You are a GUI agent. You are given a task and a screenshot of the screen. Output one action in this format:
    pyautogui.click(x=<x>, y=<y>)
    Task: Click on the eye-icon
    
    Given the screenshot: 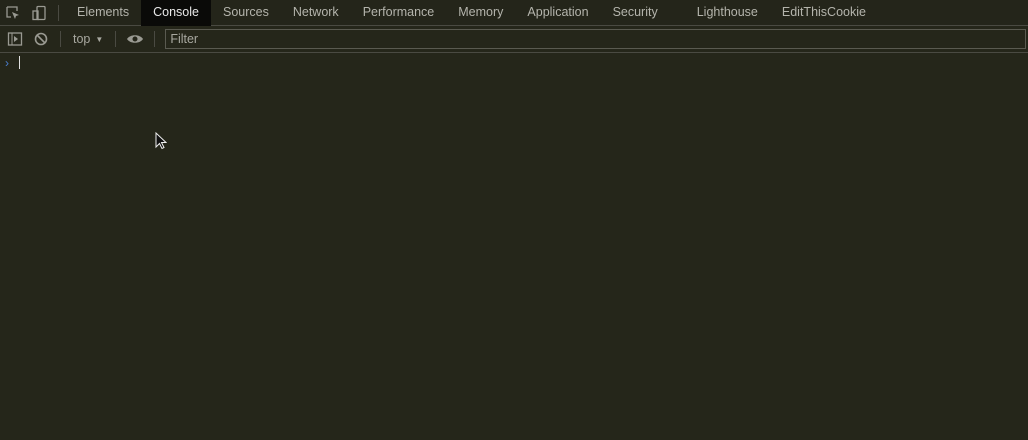 What is the action you would take?
    pyautogui.click(x=135, y=39)
    